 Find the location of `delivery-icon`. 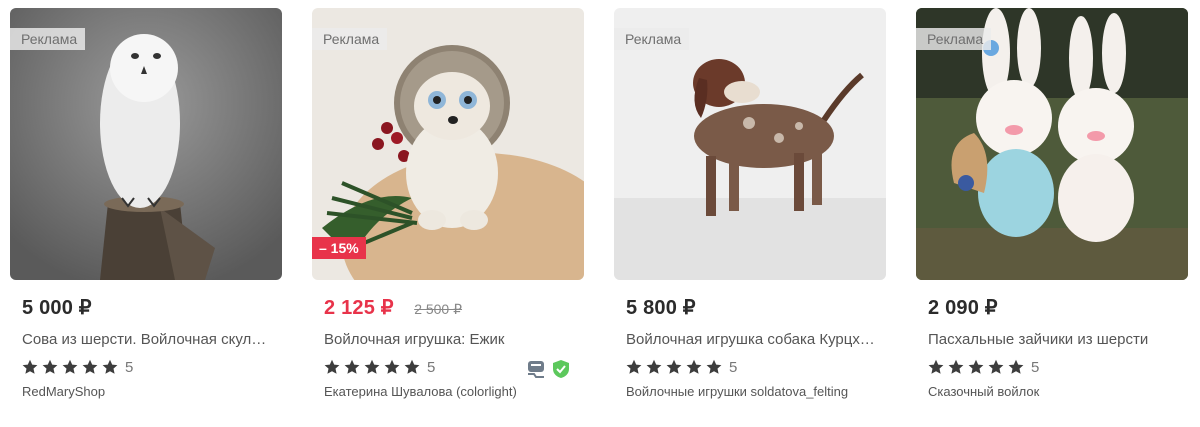

delivery-icon is located at coordinates (536, 369).